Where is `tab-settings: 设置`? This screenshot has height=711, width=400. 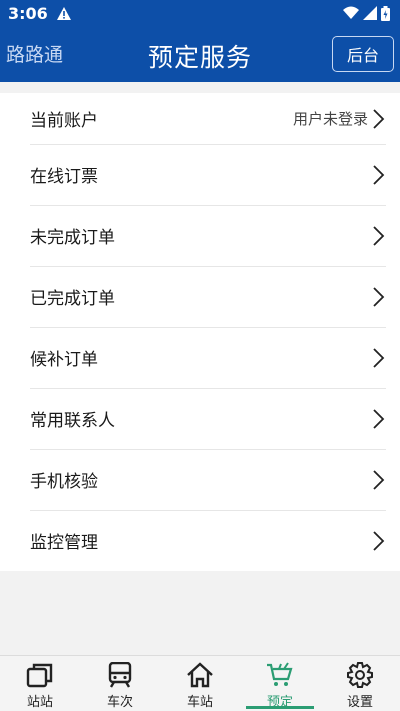
tab-settings: 设置 is located at coordinates (360, 683).